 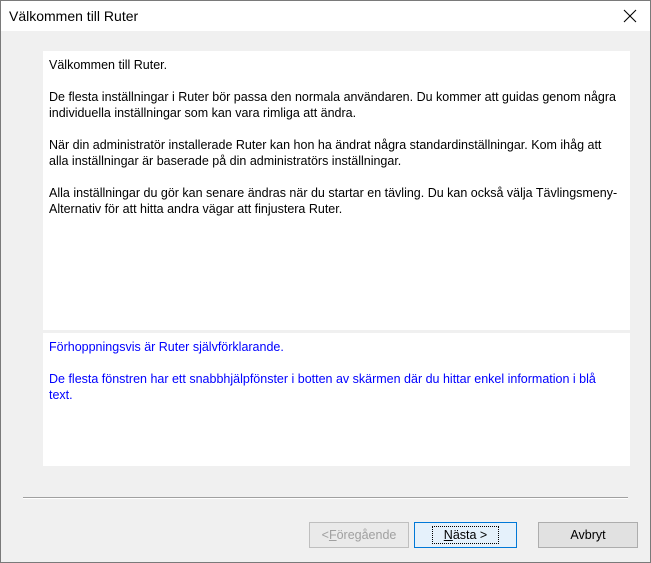 What do you see at coordinates (74, 16) in the screenshot?
I see `window-title: Välkommen till Ruter` at bounding box center [74, 16].